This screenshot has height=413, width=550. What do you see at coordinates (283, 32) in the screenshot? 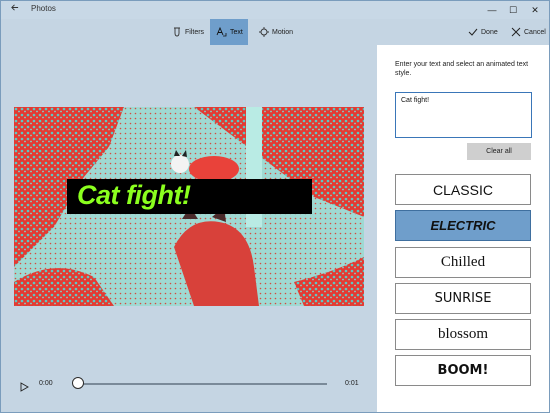
I see `motion-label: Motion` at bounding box center [283, 32].